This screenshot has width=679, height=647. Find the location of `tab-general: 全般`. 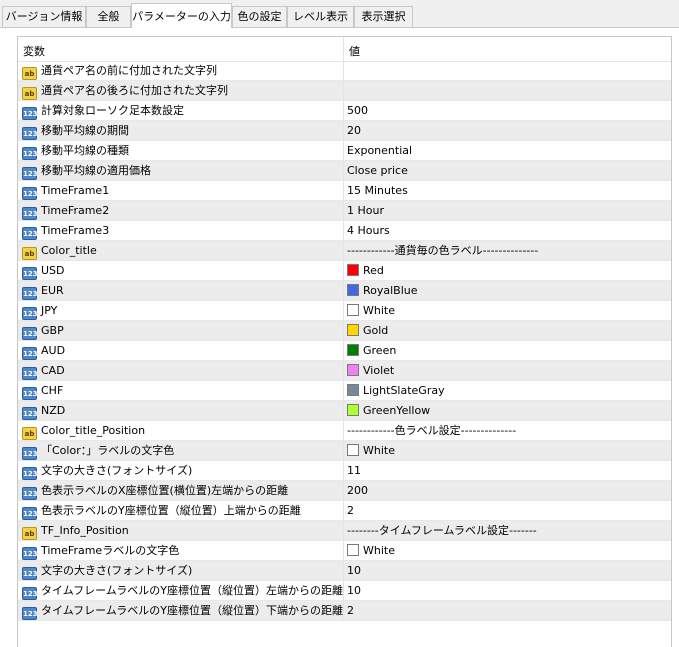

tab-general: 全般 is located at coordinates (108, 16).